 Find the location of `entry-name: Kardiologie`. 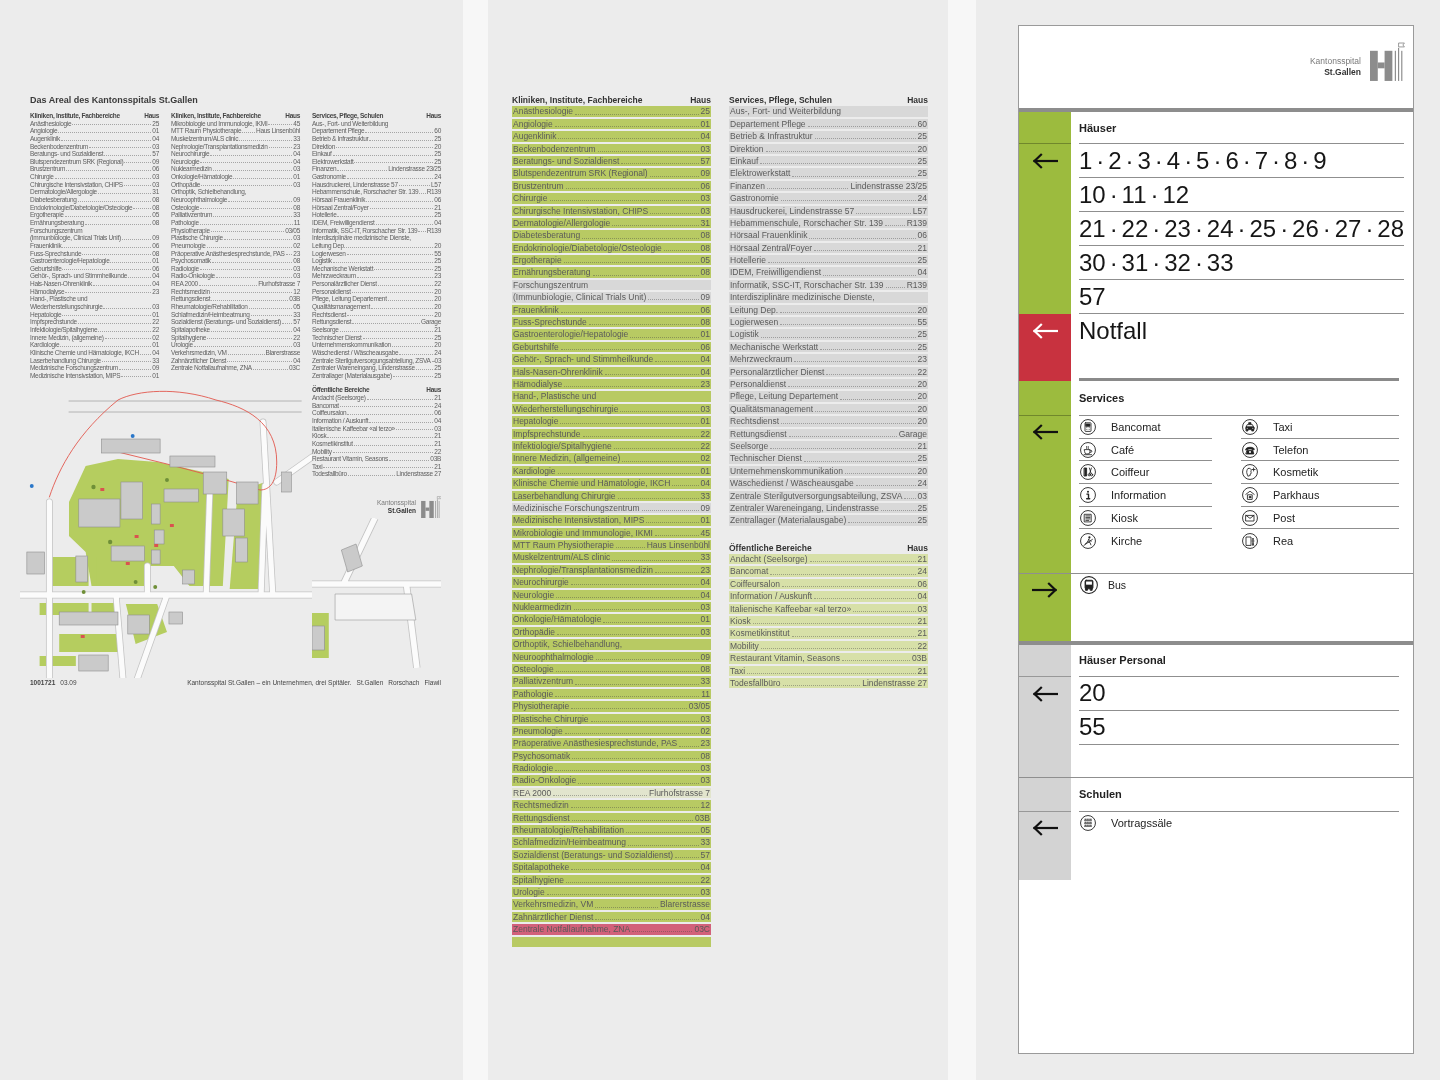

entry-name: Kardiologie is located at coordinates (534, 471).